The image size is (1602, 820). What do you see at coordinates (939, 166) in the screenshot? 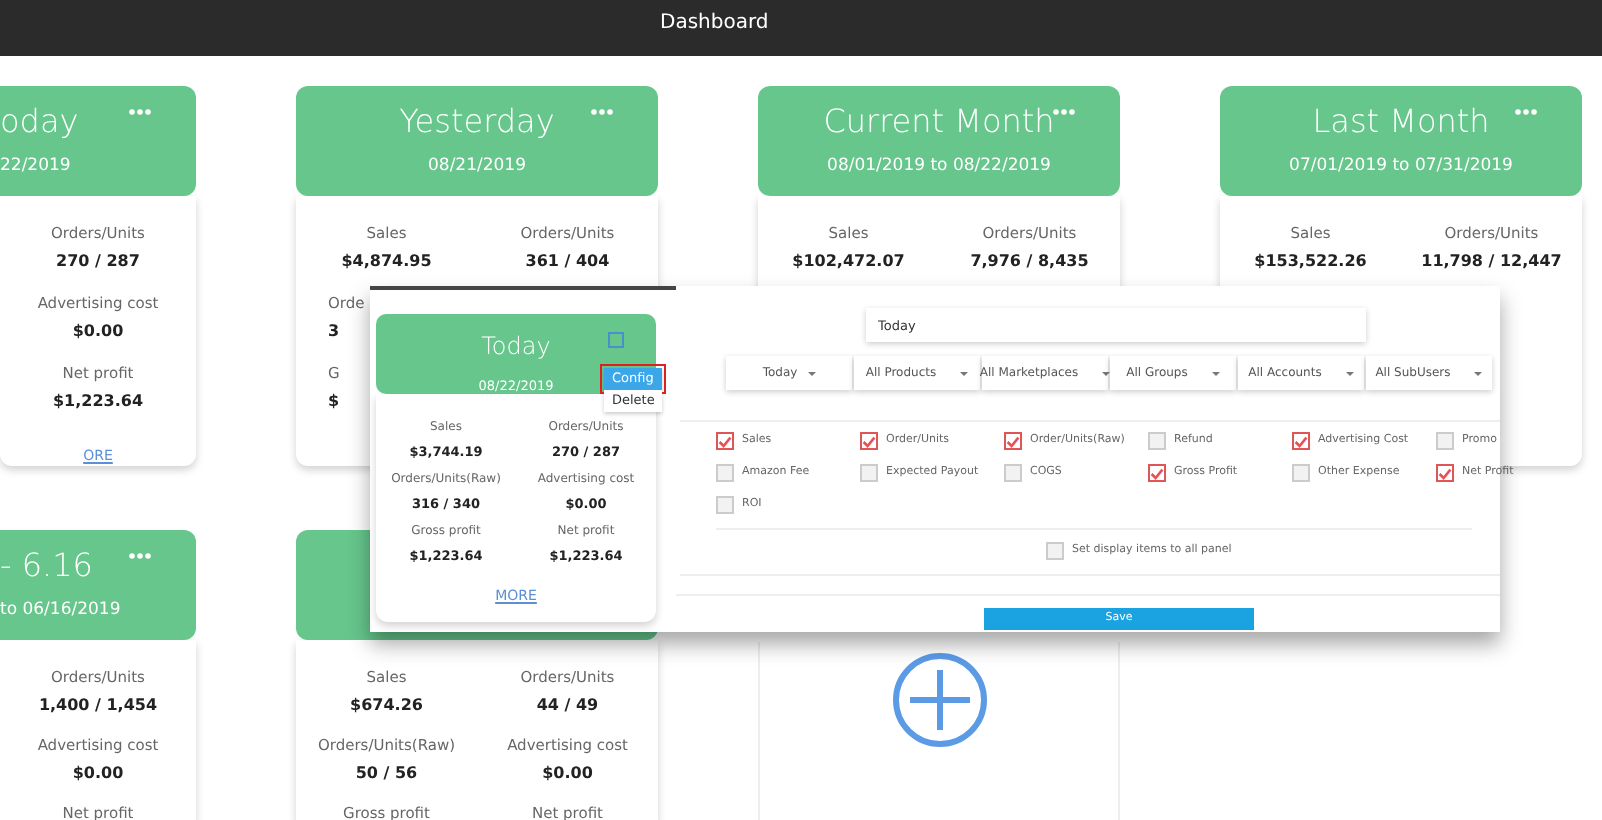
I see `card-date: 08/01/2019 to 08/22/2019` at bounding box center [939, 166].